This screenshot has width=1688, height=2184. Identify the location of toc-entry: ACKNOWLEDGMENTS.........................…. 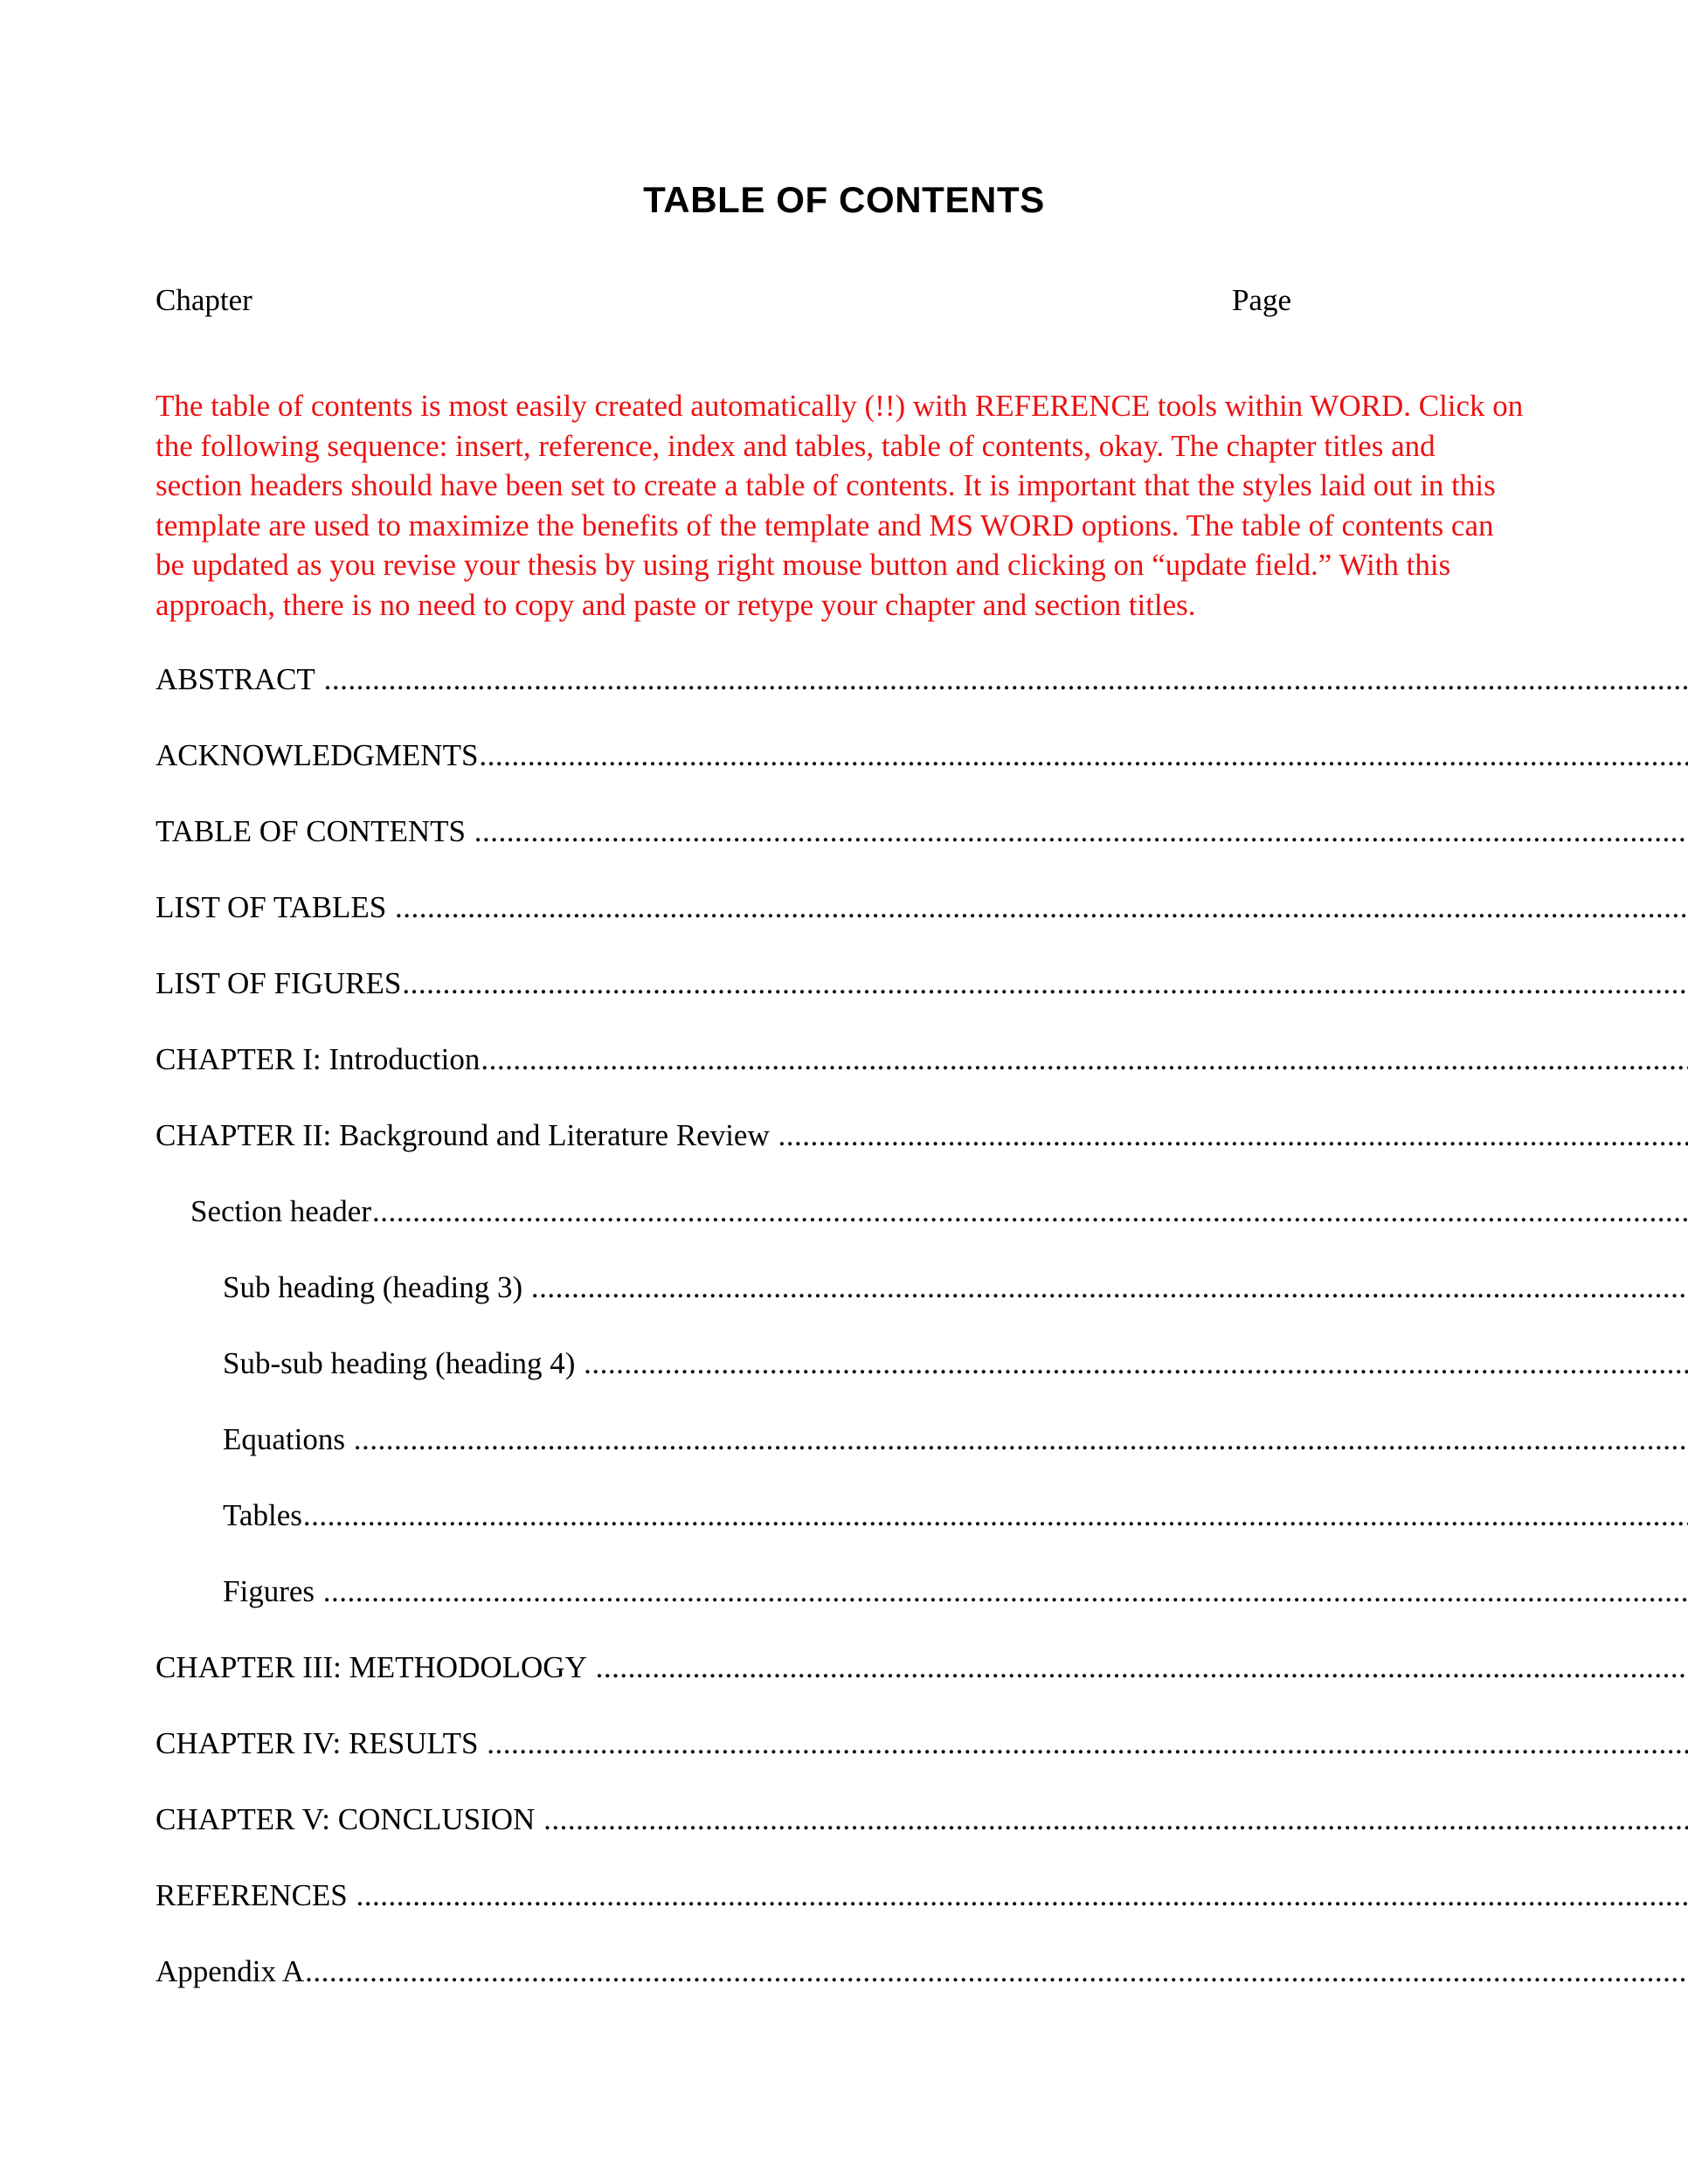
(844, 774).